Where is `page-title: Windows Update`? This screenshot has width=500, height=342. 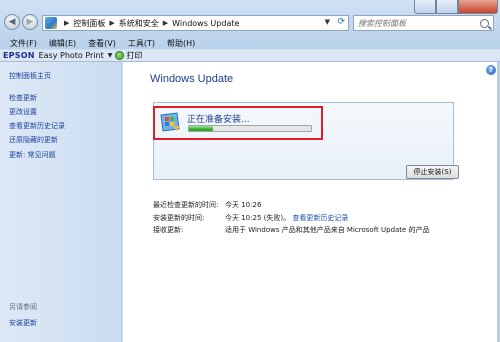 page-title: Windows Update is located at coordinates (192, 79).